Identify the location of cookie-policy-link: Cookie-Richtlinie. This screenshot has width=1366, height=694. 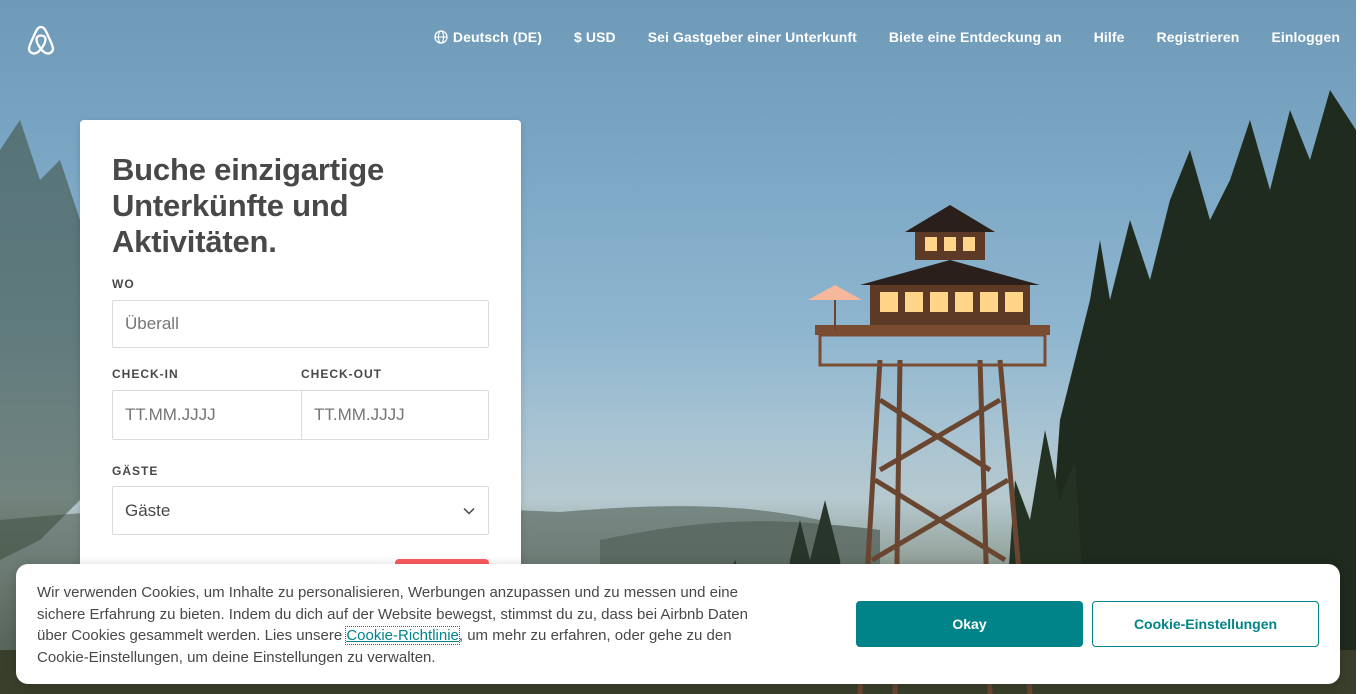
(402, 635).